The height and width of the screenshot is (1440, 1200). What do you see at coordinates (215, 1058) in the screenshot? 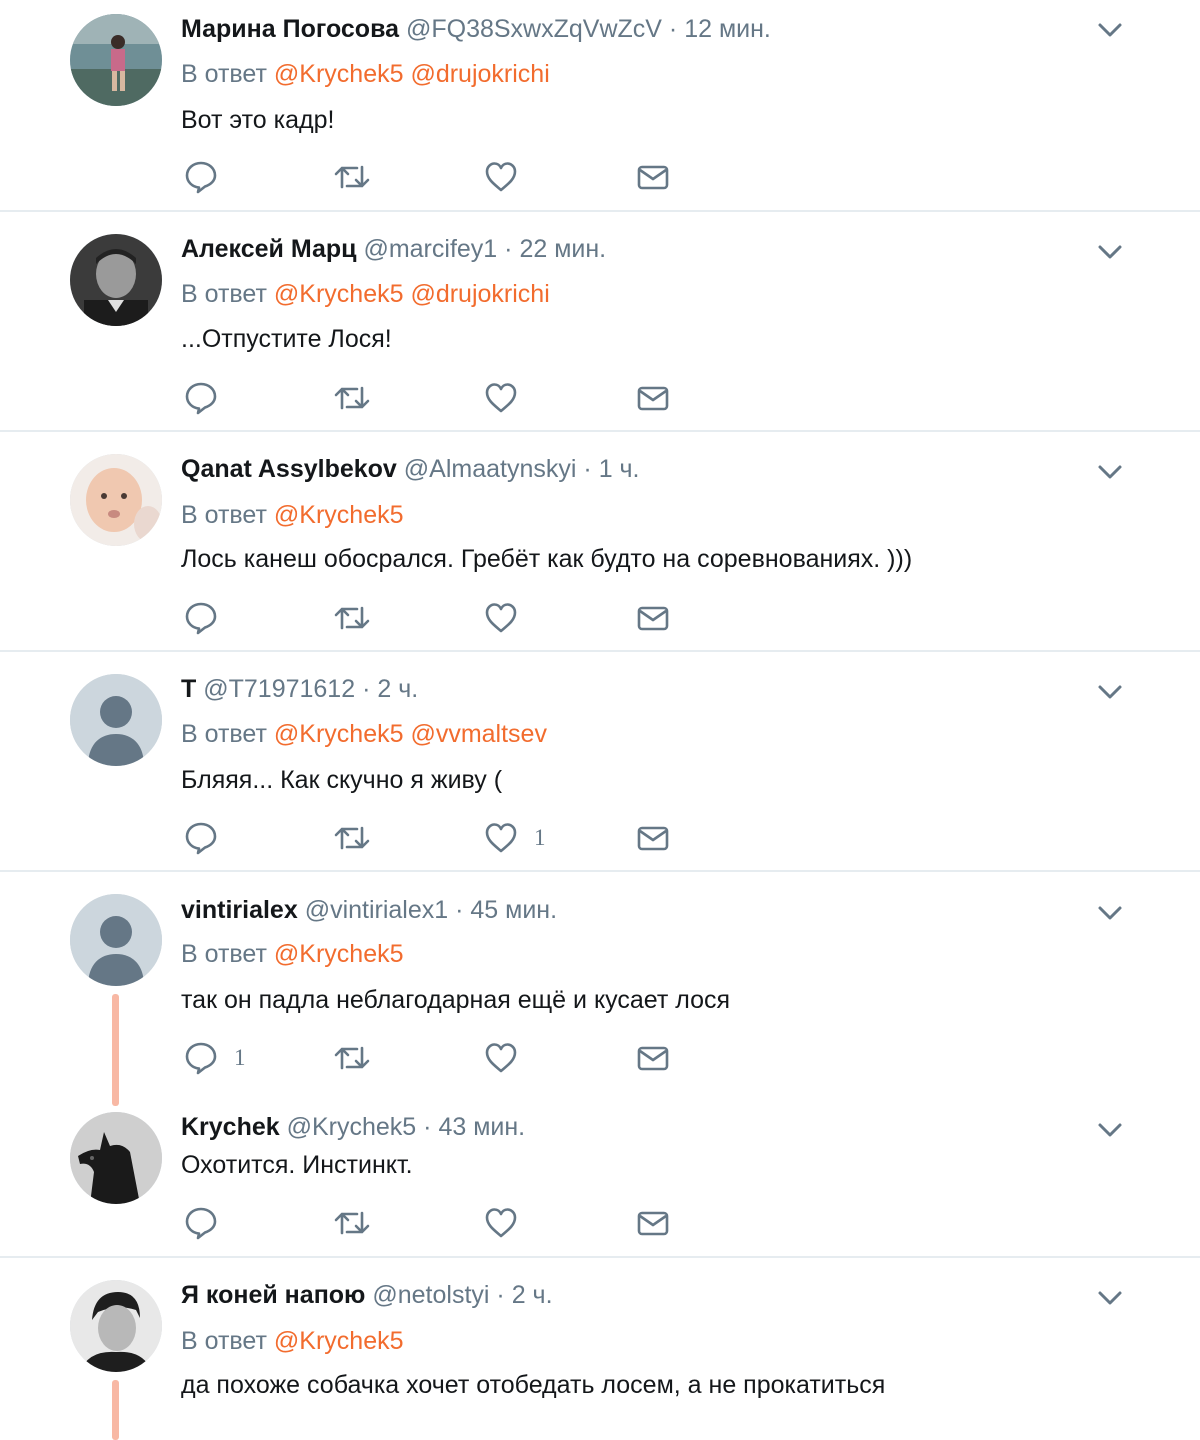
I see `reply-button: 1` at bounding box center [215, 1058].